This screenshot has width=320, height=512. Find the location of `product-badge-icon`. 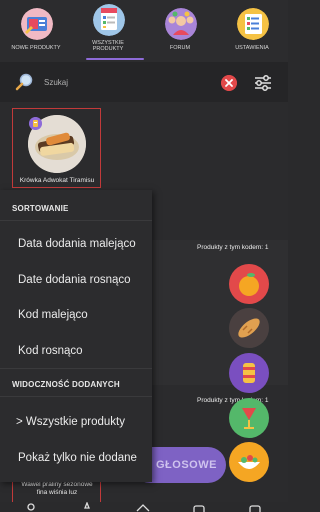

product-badge-icon is located at coordinates (35, 123).